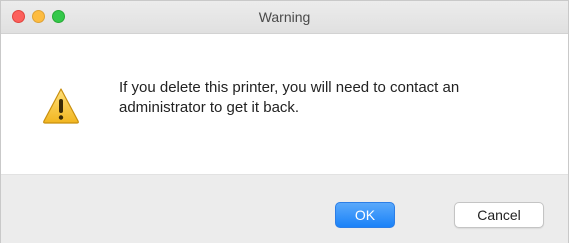  Describe the element at coordinates (61, 106) in the screenshot. I see `warning-triangle-icon` at that location.